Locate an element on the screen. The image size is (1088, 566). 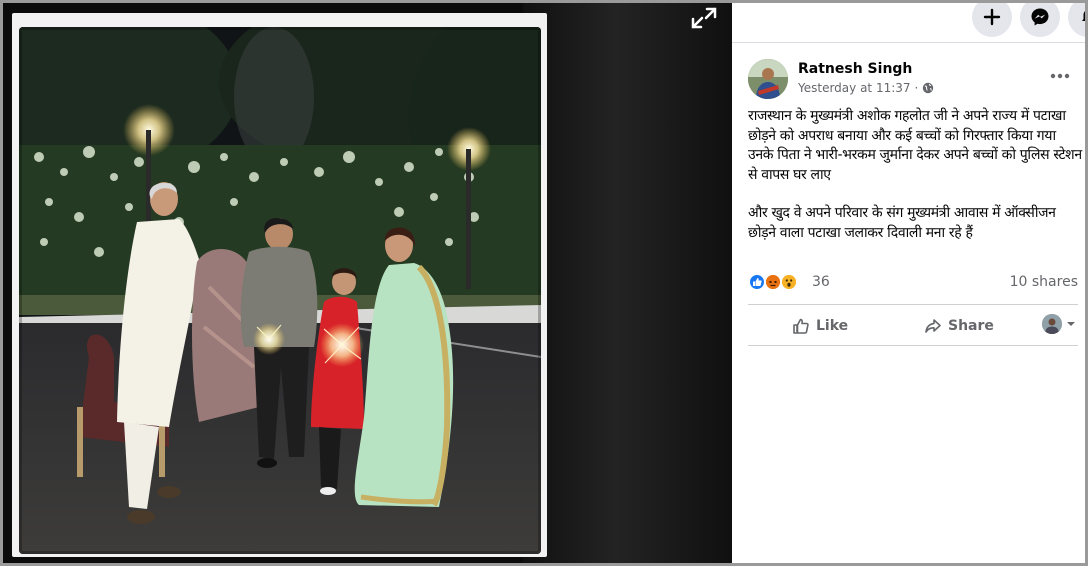
expand-icon is located at coordinates (704, 18).